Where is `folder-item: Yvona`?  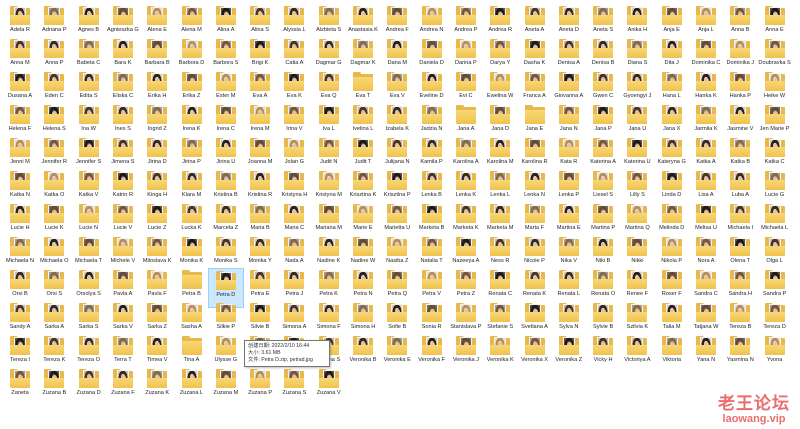
folder-item: Yvona is located at coordinates (775, 354).